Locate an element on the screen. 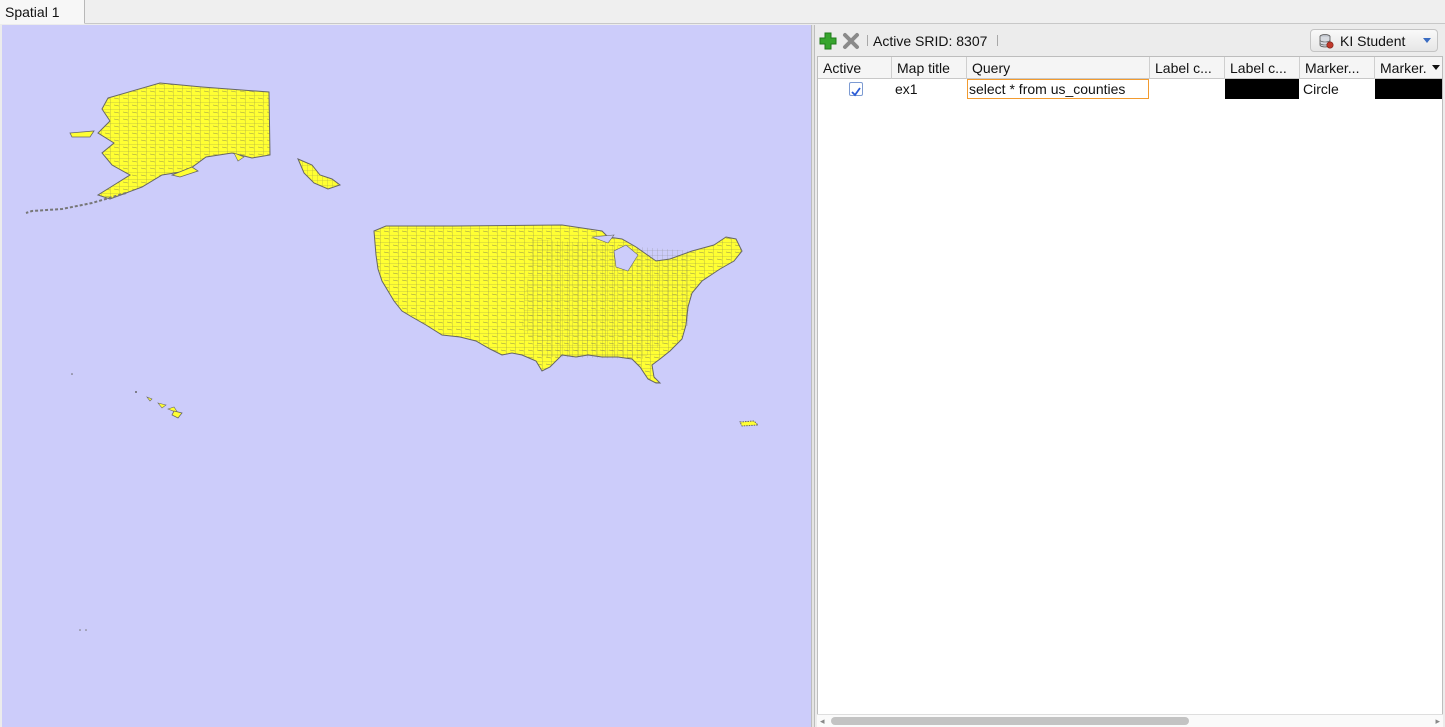  cell-marker-shape: Circle is located at coordinates (1337, 89).